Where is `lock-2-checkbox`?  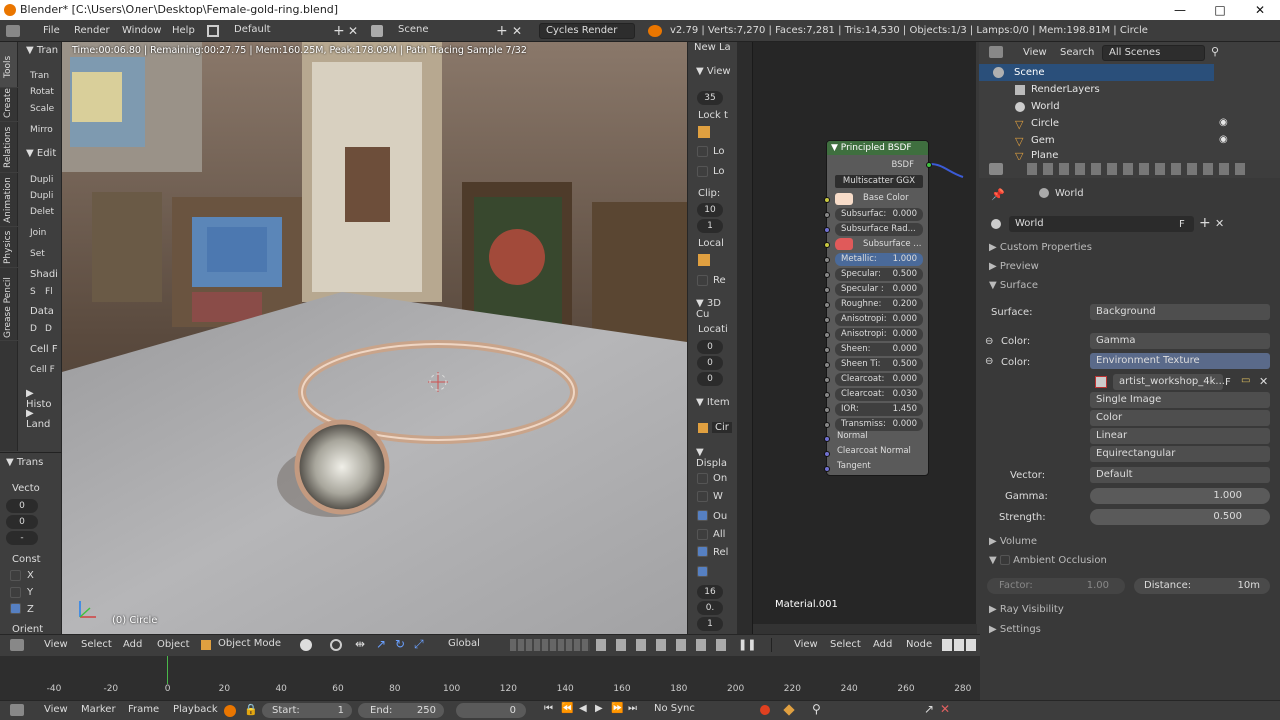
lock-2-checkbox is located at coordinates (702, 171).